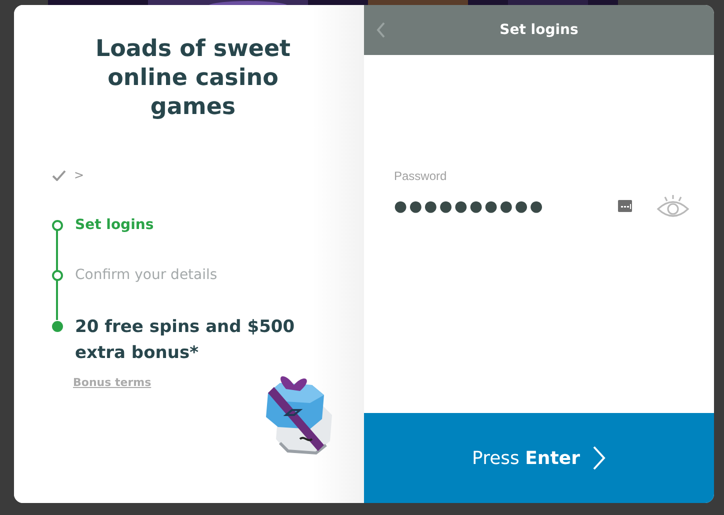 The height and width of the screenshot is (515, 724). What do you see at coordinates (599, 458) in the screenshot?
I see `chevron-icon` at bounding box center [599, 458].